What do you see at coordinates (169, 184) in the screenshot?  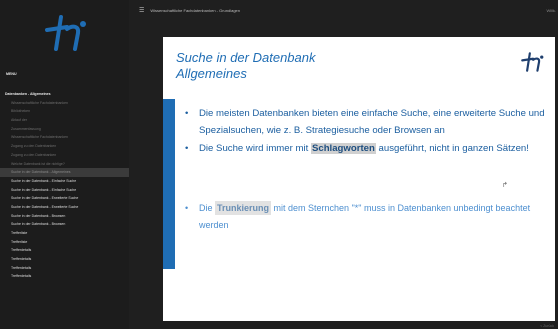 I see `accent-bar` at bounding box center [169, 184].